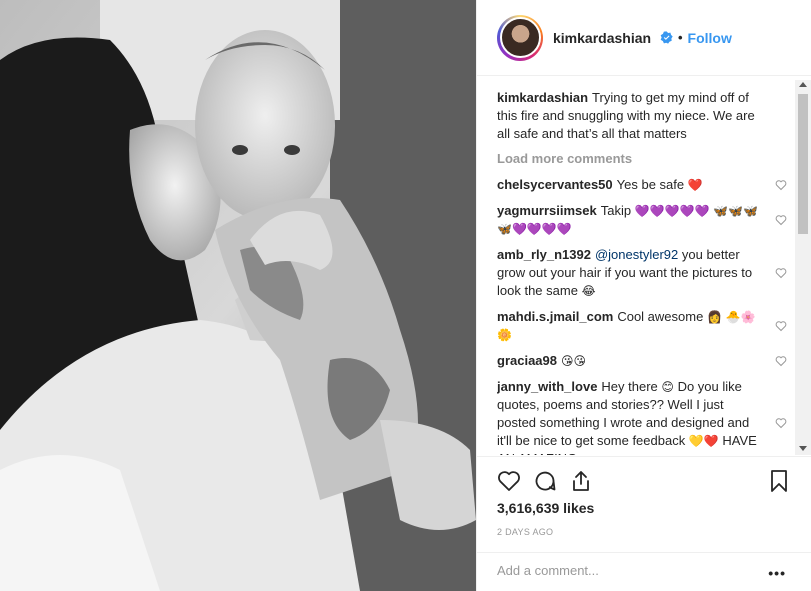 The width and height of the screenshot is (811, 591). What do you see at coordinates (527, 360) in the screenshot?
I see `comment-username: graciaa98` at bounding box center [527, 360].